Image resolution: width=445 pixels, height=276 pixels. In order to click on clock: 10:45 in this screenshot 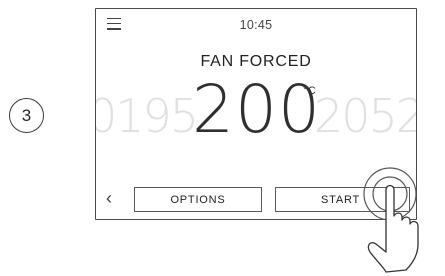, I will do `click(256, 25)`.